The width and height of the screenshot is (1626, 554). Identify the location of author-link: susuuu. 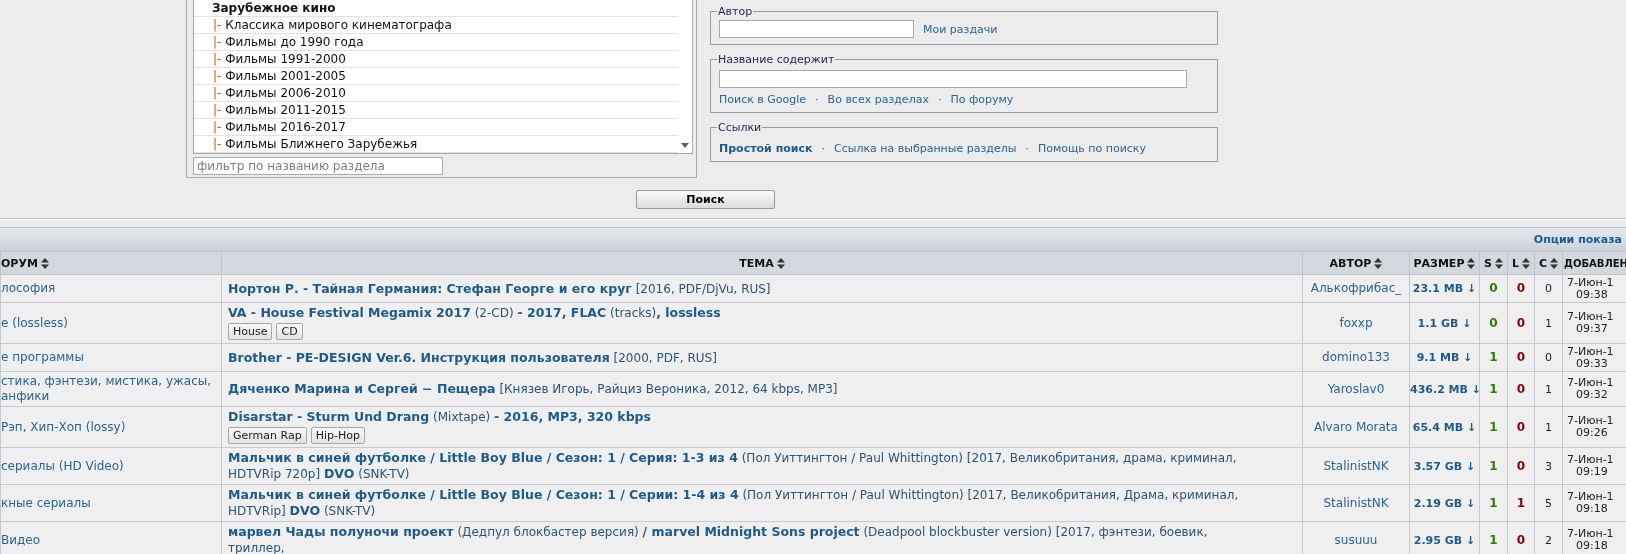
(1356, 539).